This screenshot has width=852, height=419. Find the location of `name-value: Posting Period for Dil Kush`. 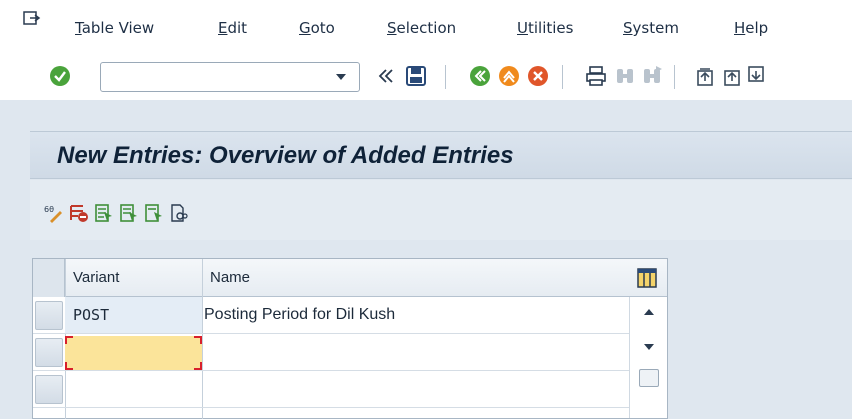

name-value: Posting Period for Dil Kush is located at coordinates (299, 315).